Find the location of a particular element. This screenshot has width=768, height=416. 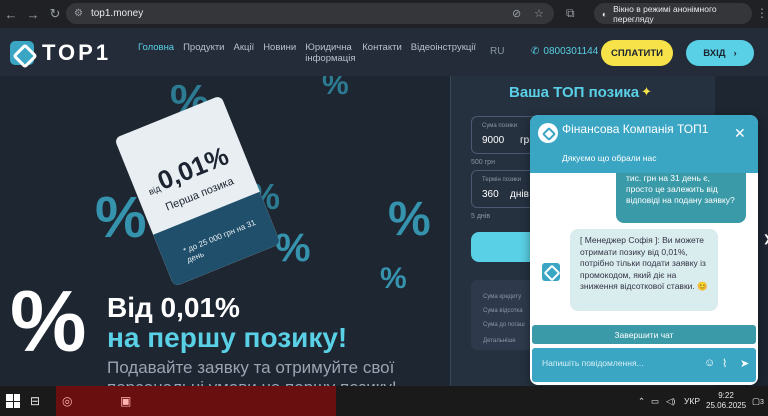

keyboard-language: УКР is located at coordinates (692, 401).